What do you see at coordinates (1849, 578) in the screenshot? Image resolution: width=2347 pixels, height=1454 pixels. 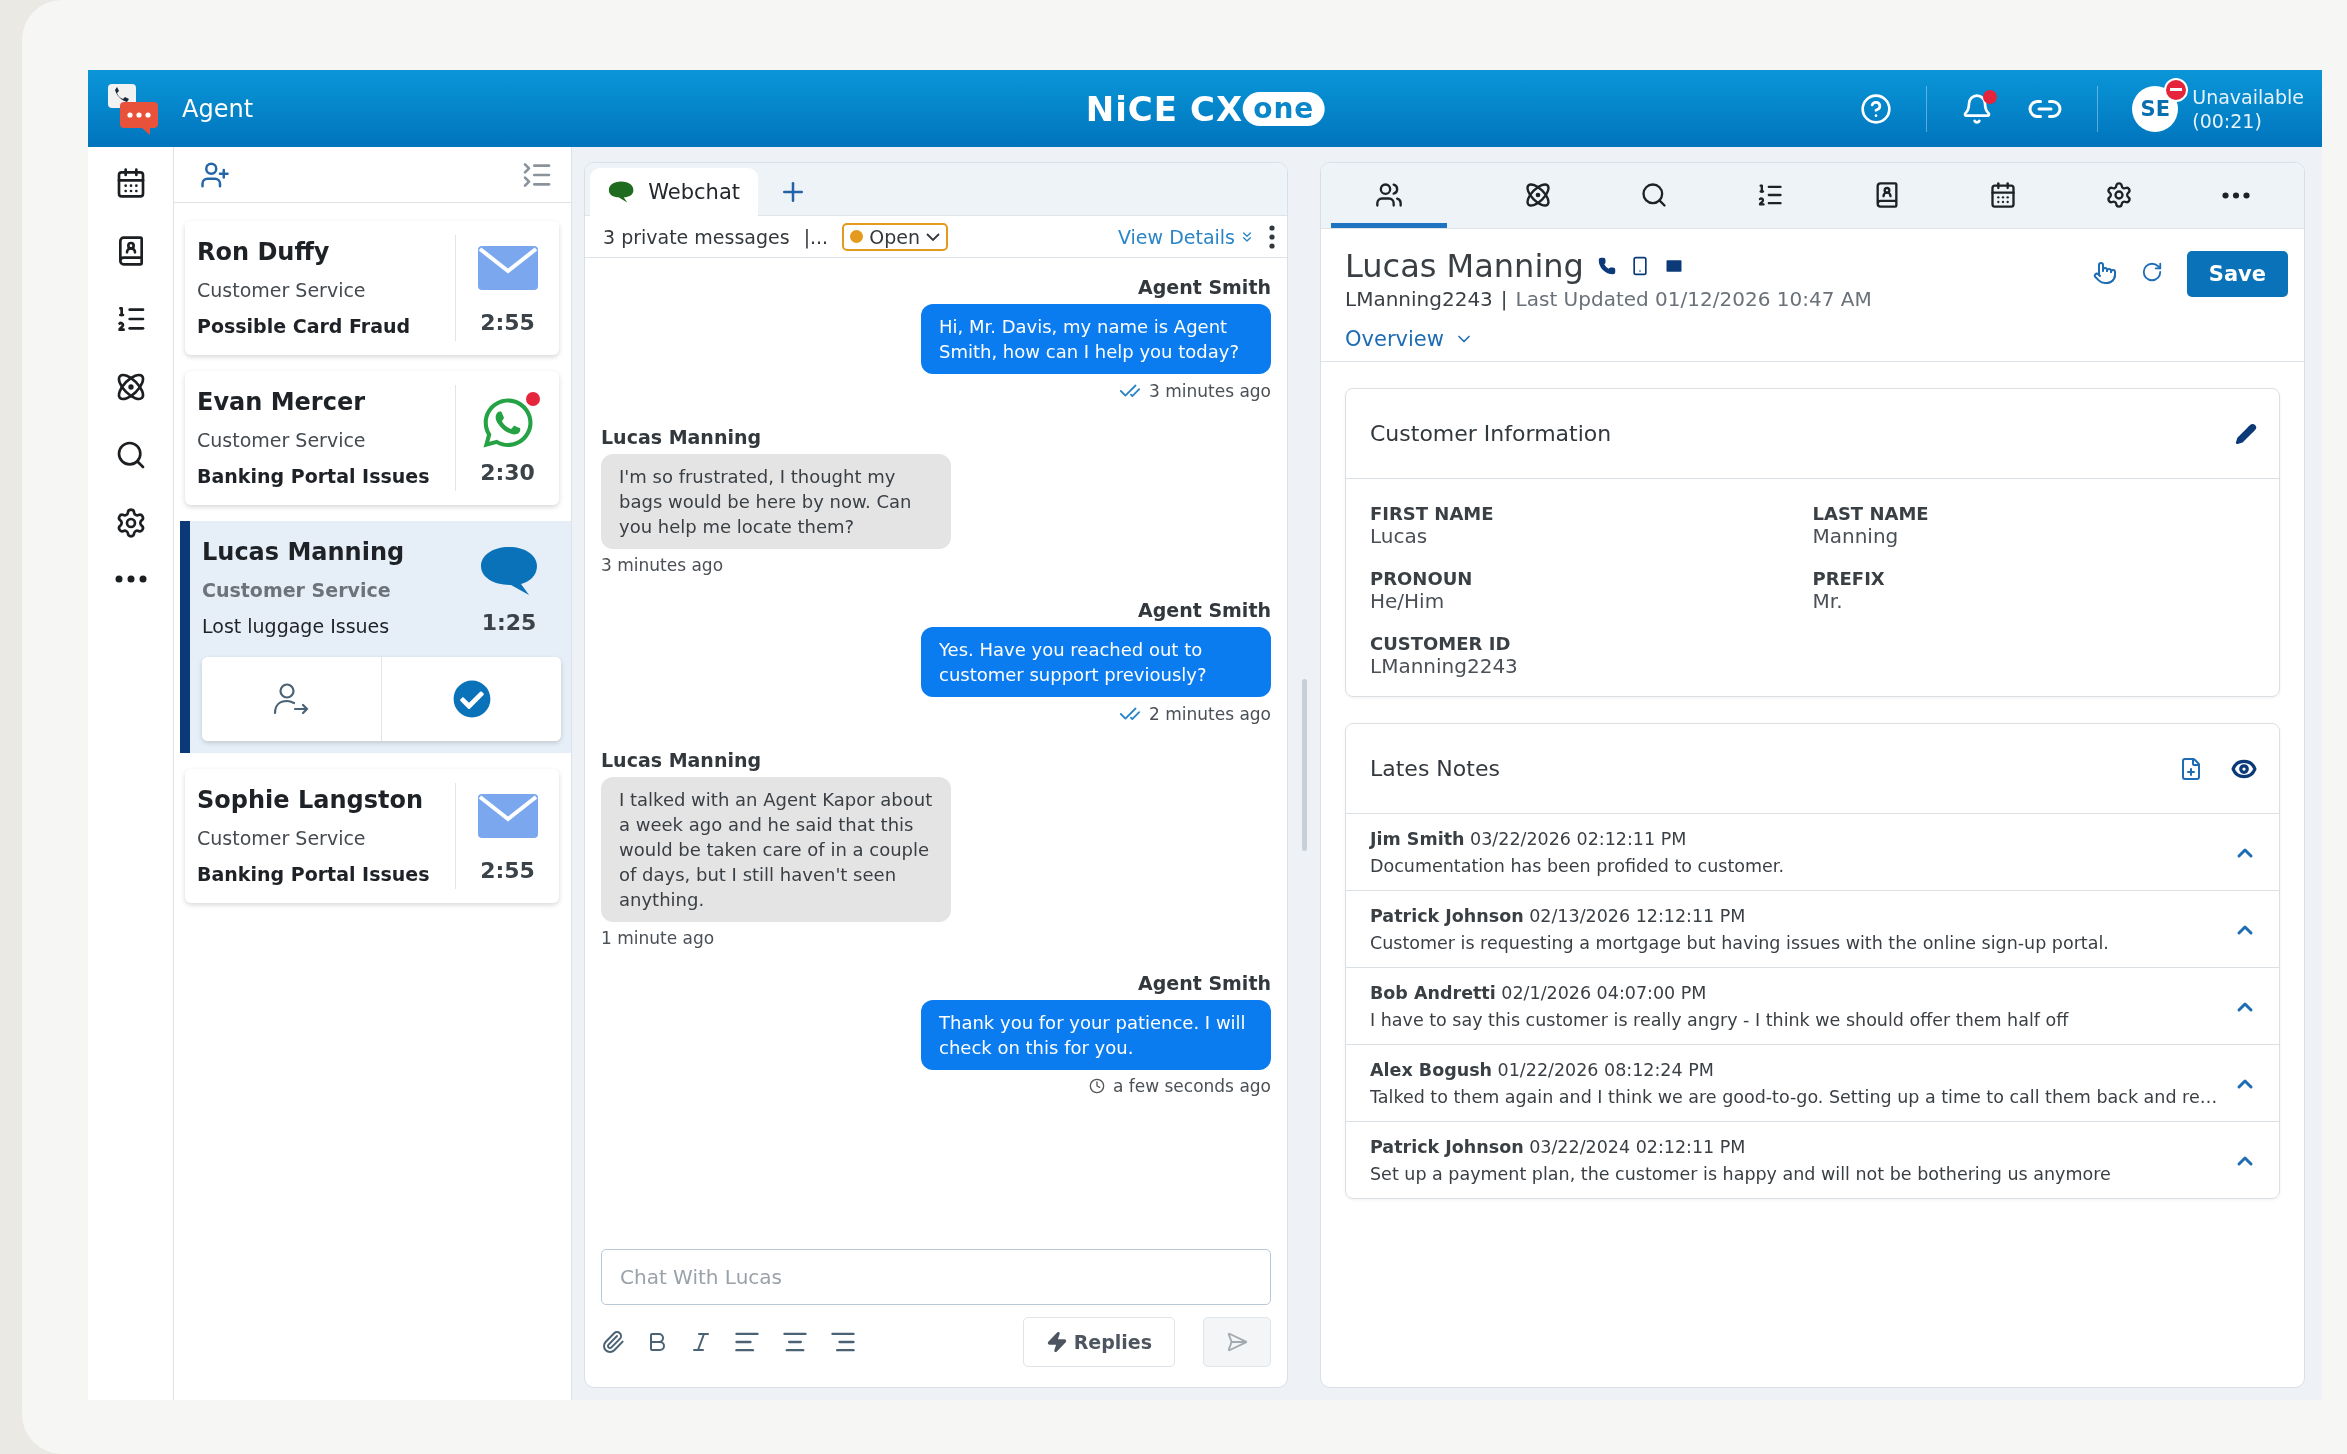 I see `field-label: PREFIX` at bounding box center [1849, 578].